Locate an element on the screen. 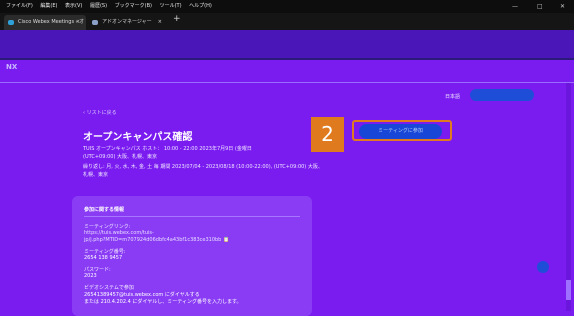  meeting-number: 2654 138 9457 is located at coordinates (103, 258).